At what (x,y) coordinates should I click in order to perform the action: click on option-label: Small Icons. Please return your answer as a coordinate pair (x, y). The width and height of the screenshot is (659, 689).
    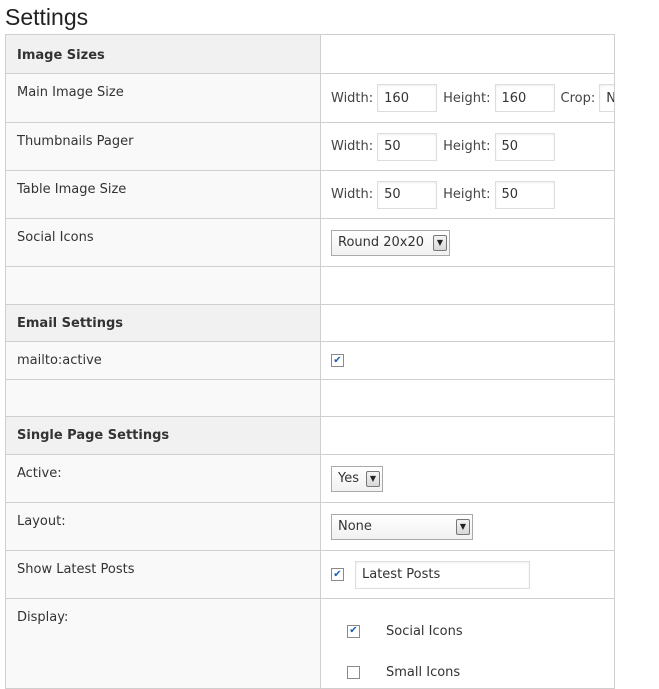
    Looking at the image, I should click on (423, 672).